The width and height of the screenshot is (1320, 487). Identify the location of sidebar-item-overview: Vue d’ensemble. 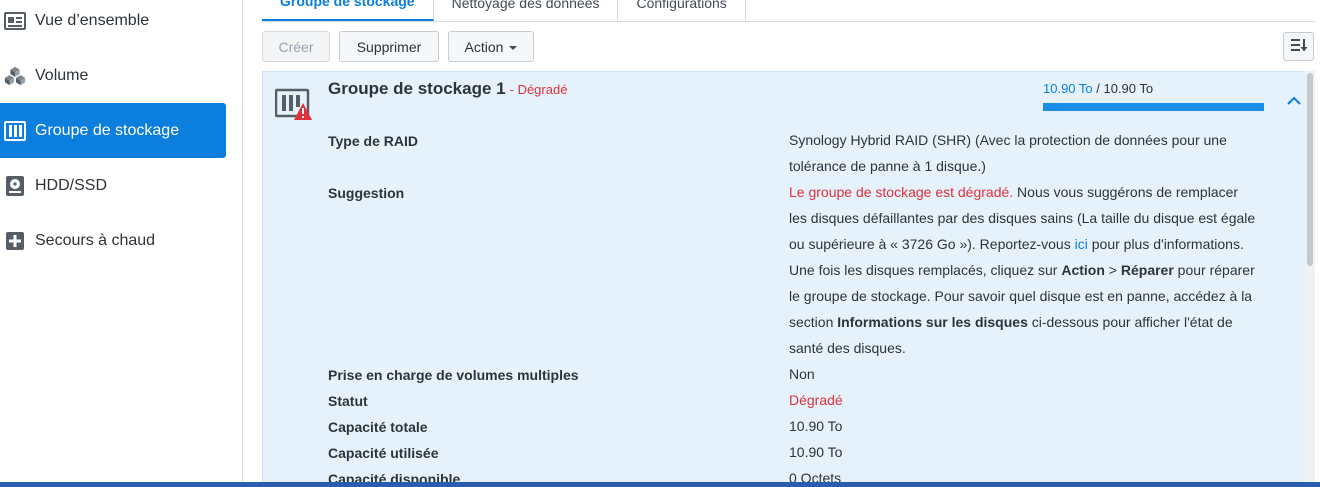
(113, 24).